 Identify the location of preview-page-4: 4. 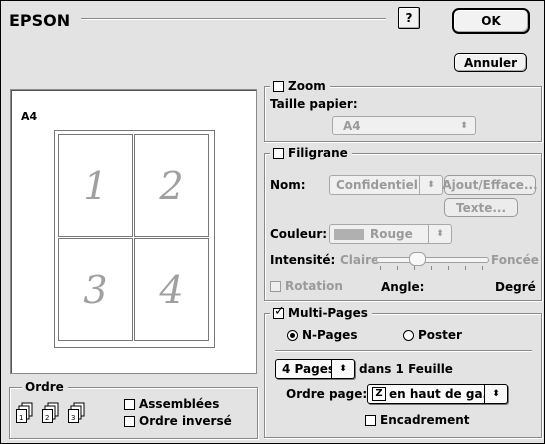
(171, 289).